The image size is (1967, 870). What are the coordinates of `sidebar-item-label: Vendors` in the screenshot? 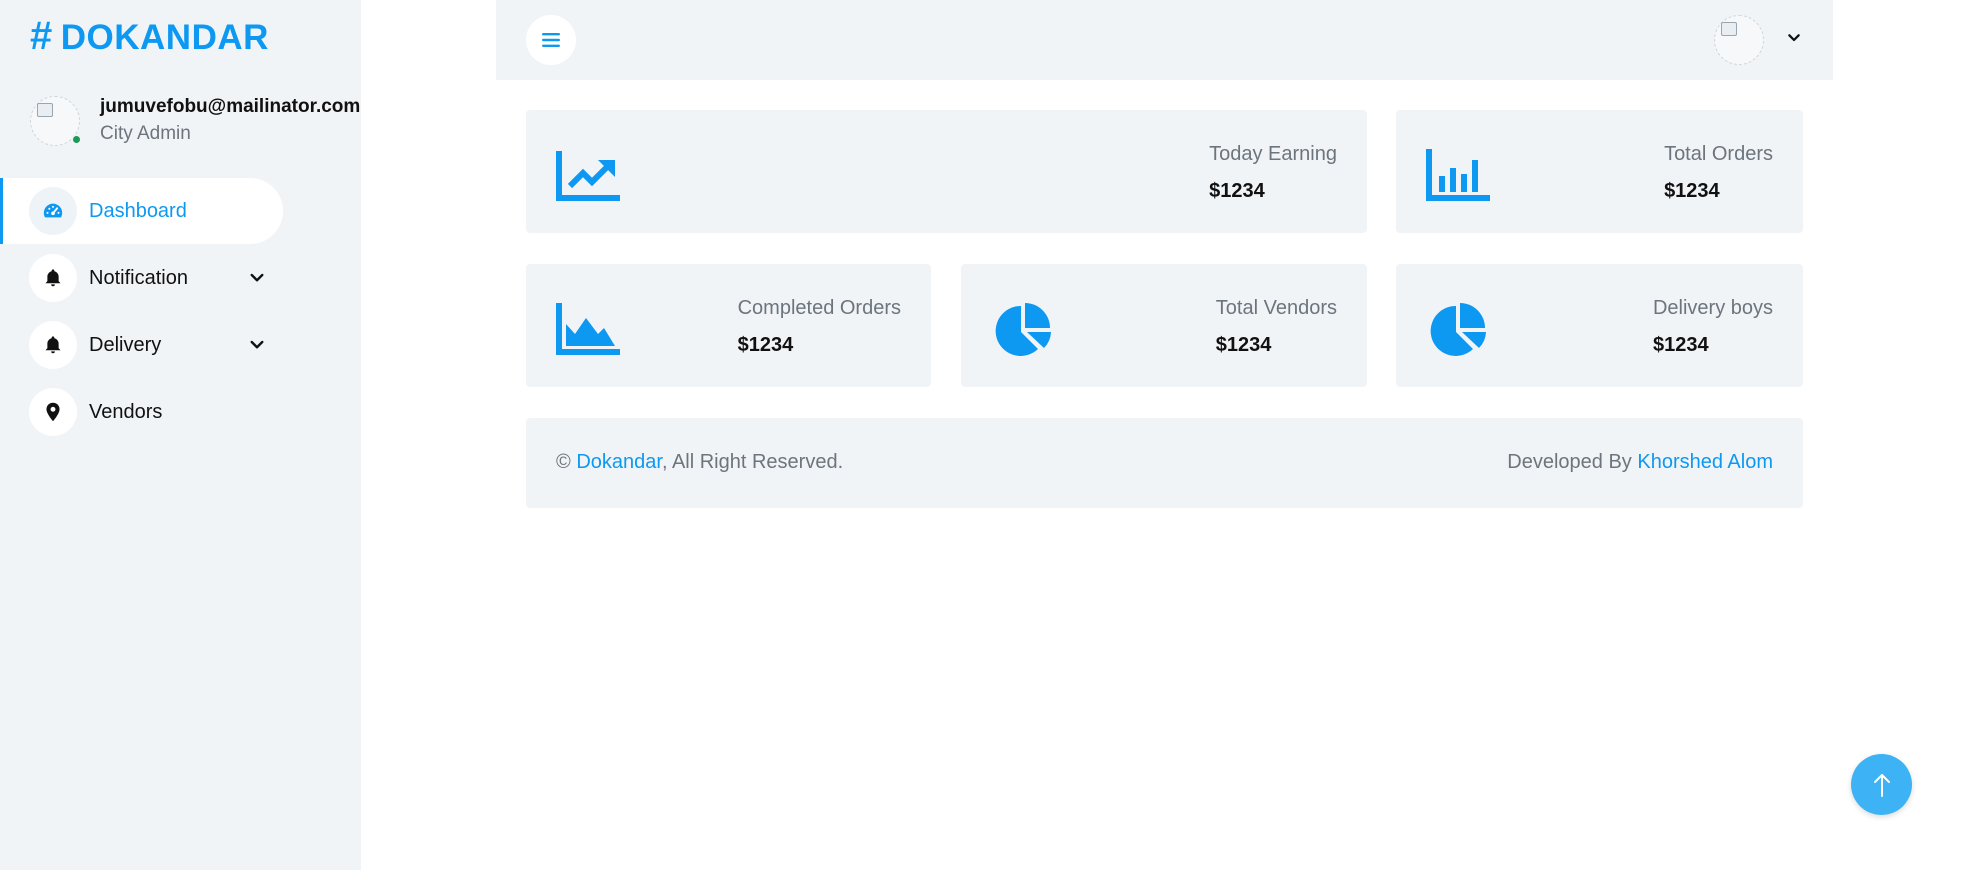 It's located at (126, 411).